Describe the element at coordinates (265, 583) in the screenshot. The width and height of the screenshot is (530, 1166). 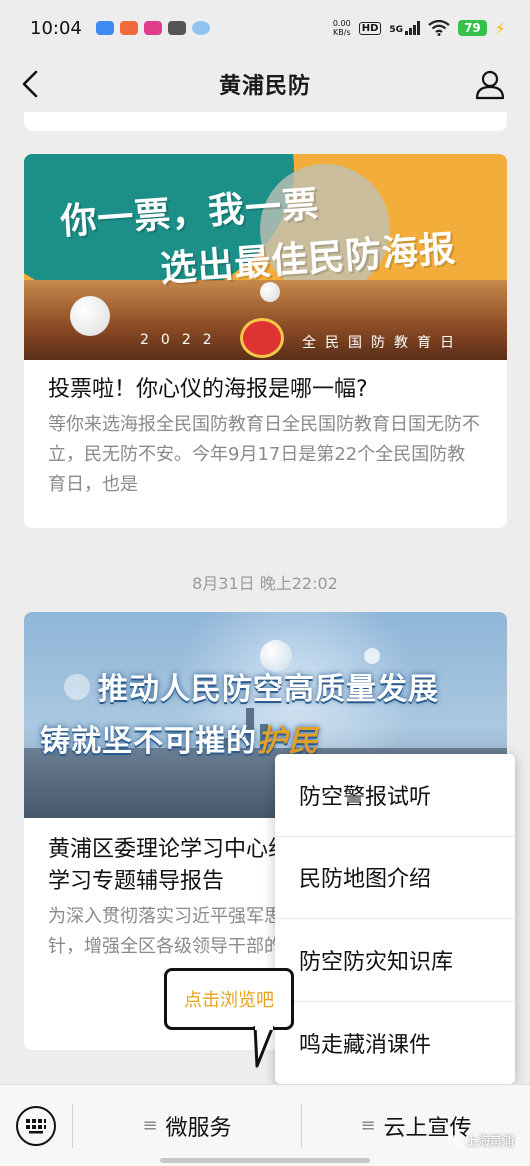
I see `date-separator: 8月31日 晚上22:02` at that location.